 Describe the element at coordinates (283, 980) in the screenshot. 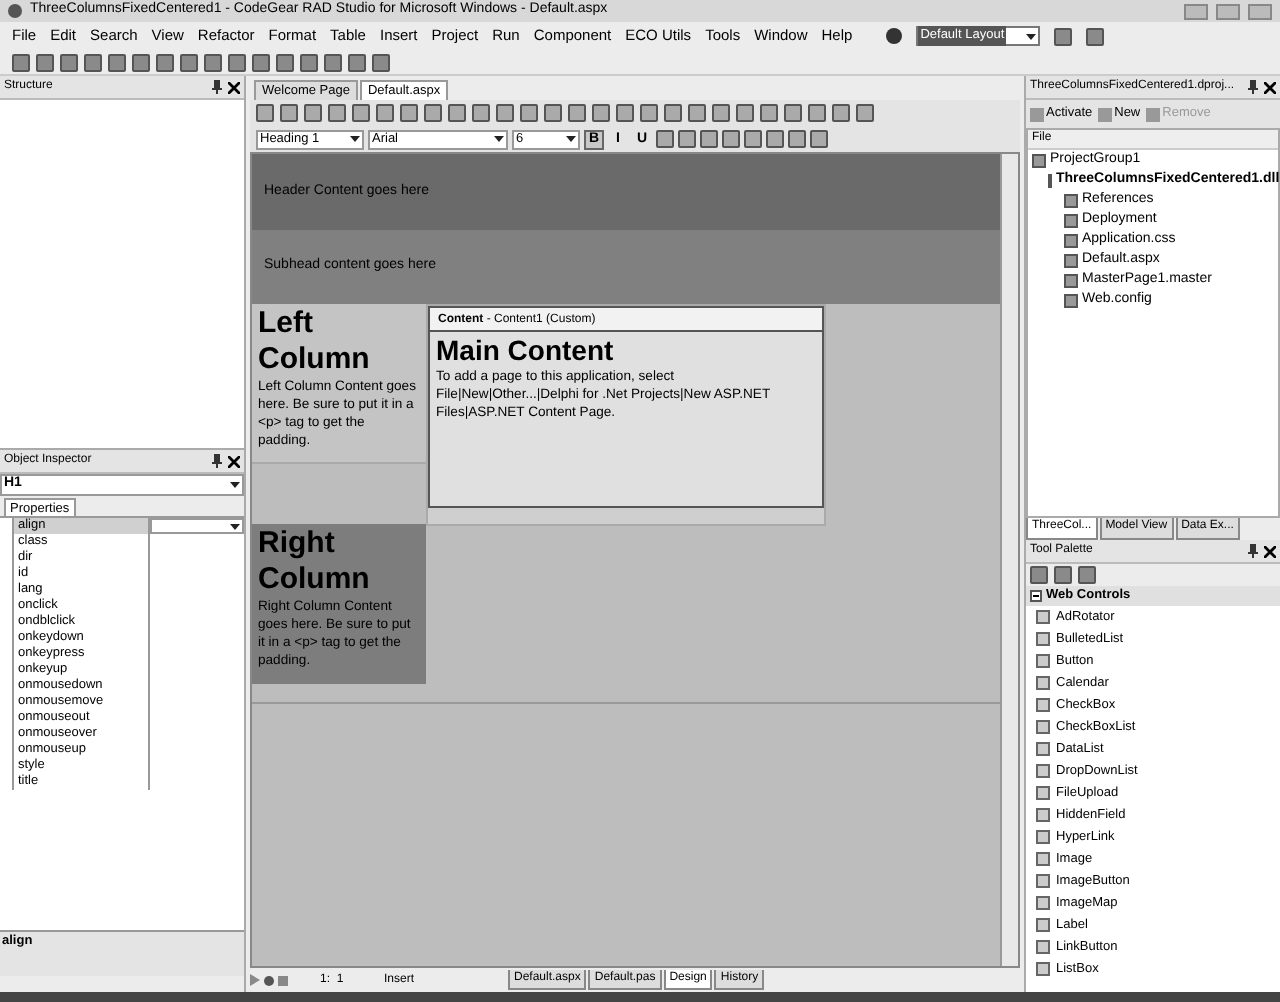

I see `stop-icon` at that location.